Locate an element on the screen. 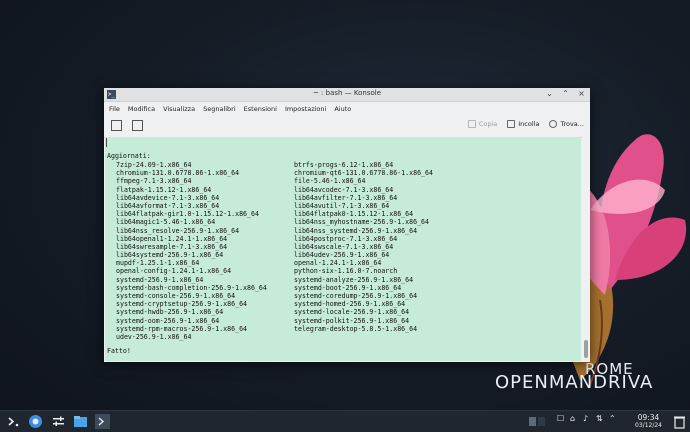 Image resolution: width=690 pixels, height=432 pixels. terminal-cursor is located at coordinates (106, 142).